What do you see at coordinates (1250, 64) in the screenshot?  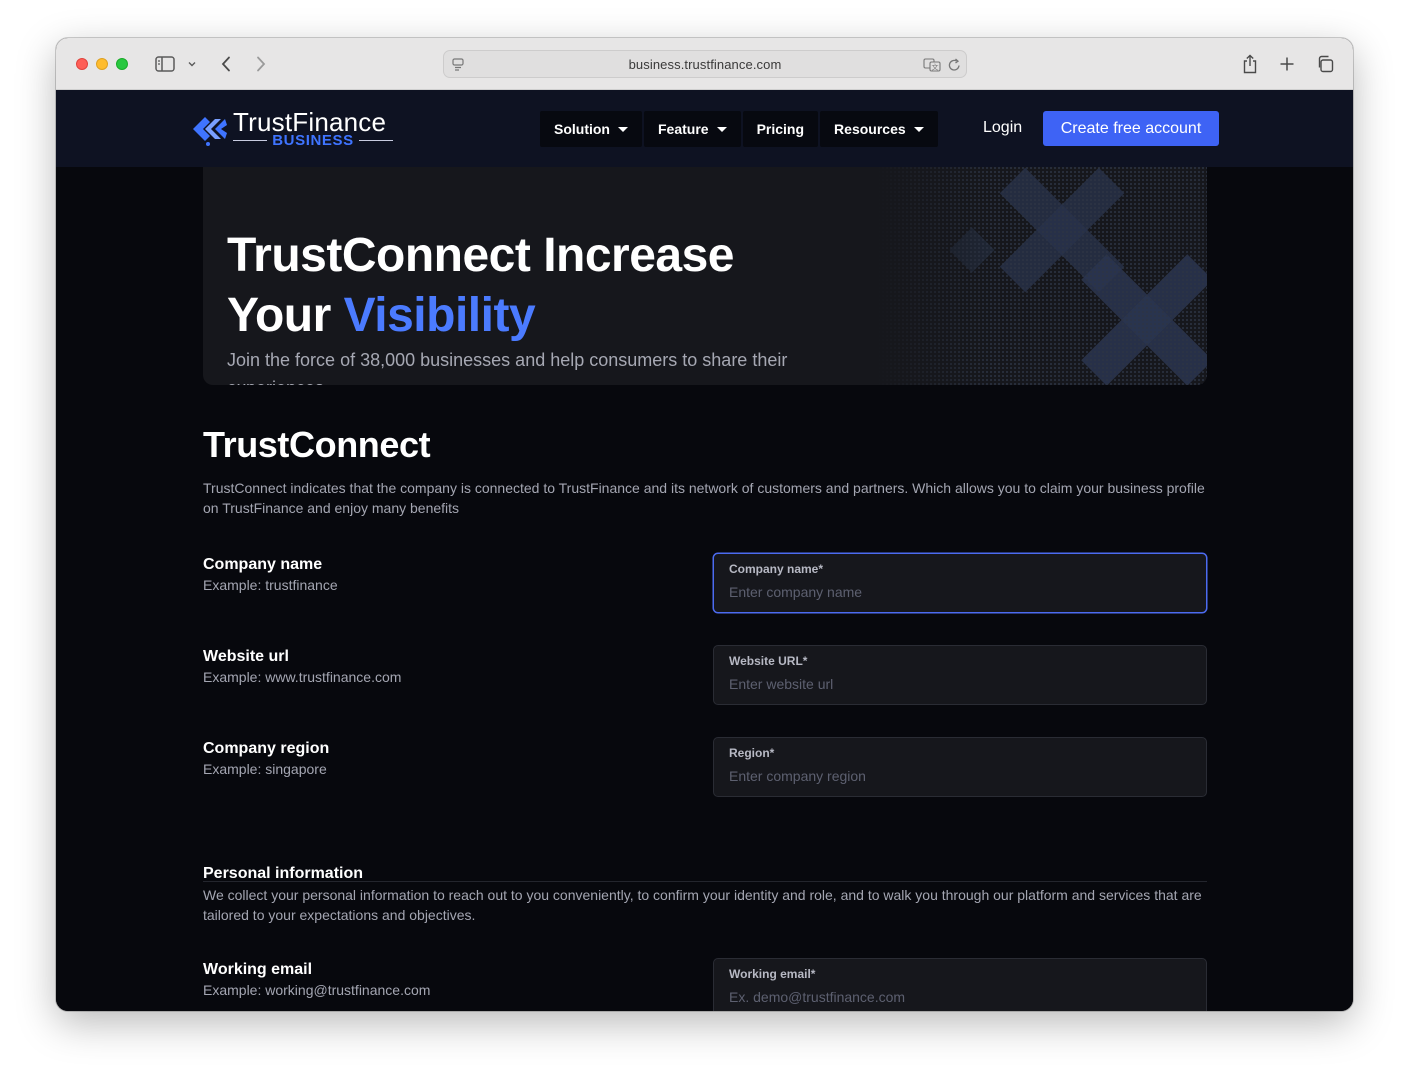 I see `share-icon` at bounding box center [1250, 64].